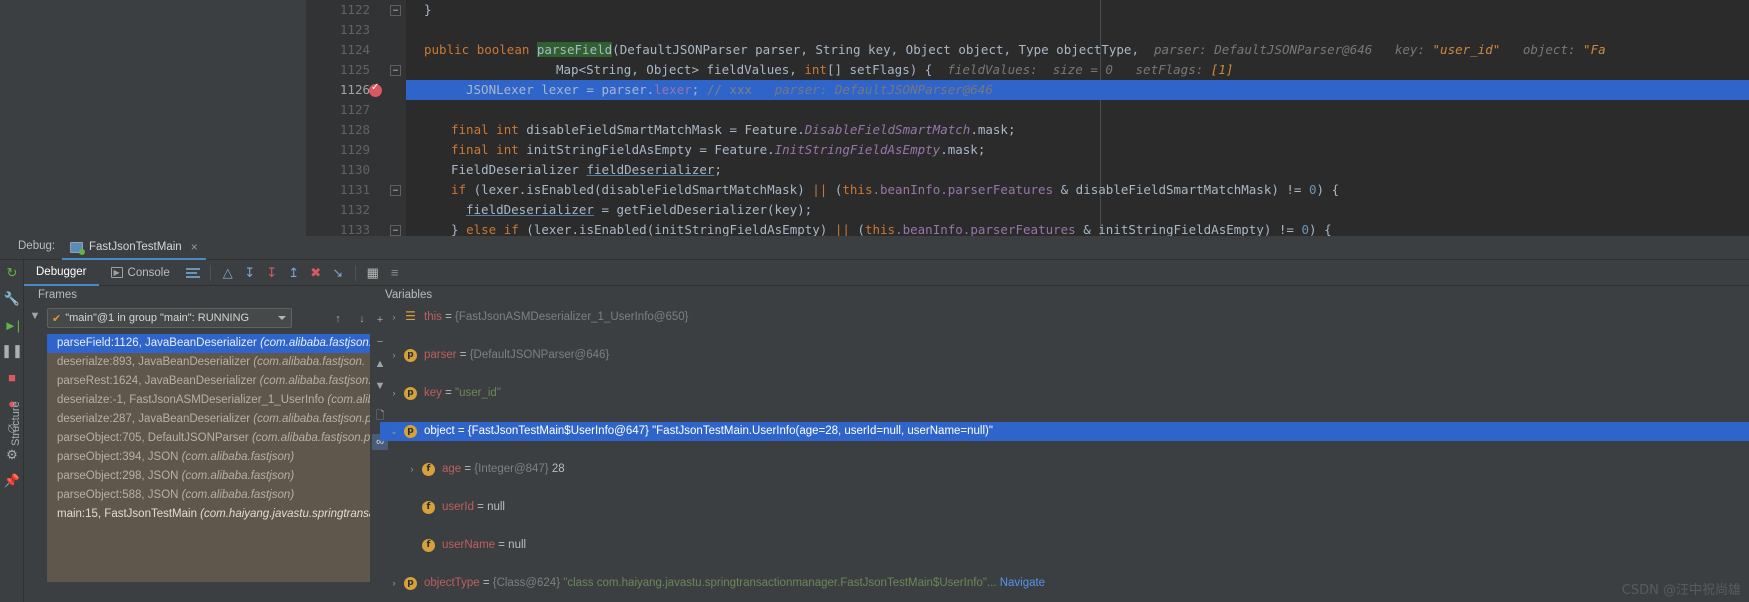 Image resolution: width=1749 pixels, height=602 pixels. Describe the element at coordinates (362, 319) in the screenshot. I see `frame-down-icon: ↓` at that location.